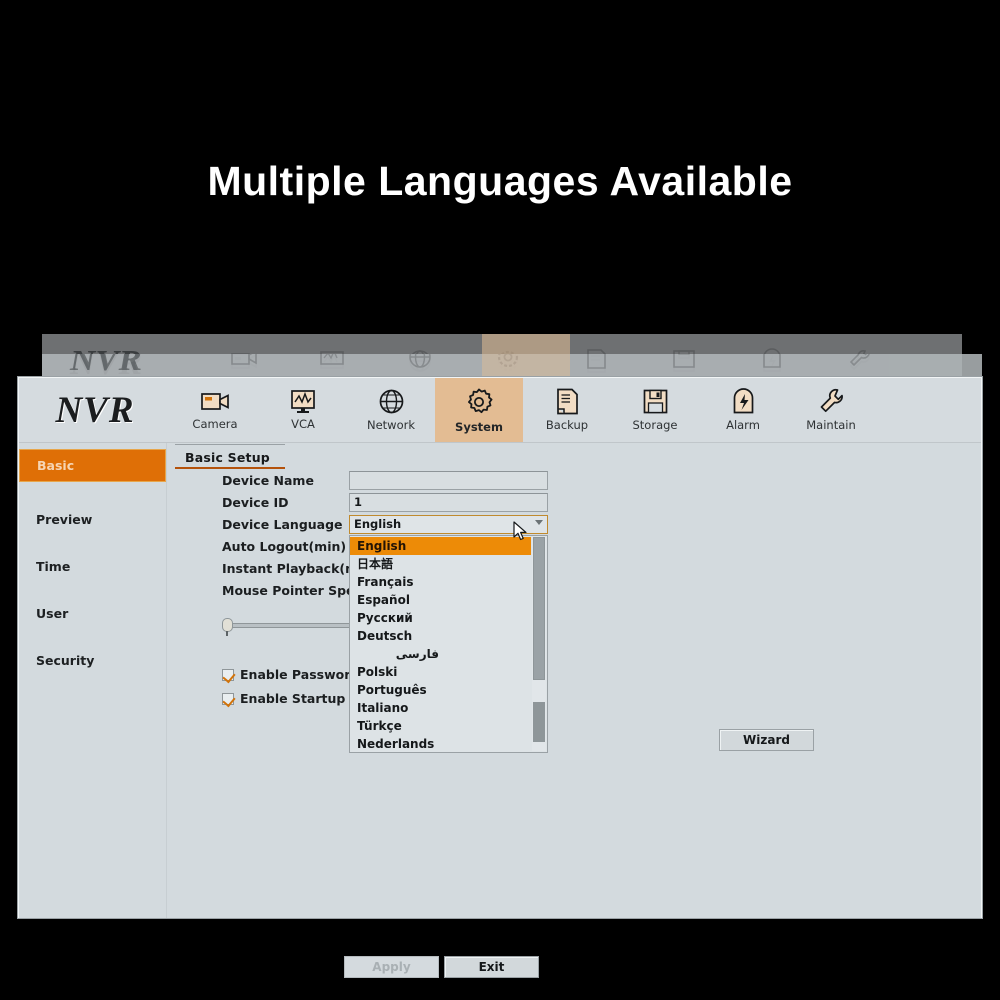 This screenshot has height=1000, width=1000. What do you see at coordinates (743, 425) in the screenshot?
I see `nav-alarm-label: Alarm` at bounding box center [743, 425].